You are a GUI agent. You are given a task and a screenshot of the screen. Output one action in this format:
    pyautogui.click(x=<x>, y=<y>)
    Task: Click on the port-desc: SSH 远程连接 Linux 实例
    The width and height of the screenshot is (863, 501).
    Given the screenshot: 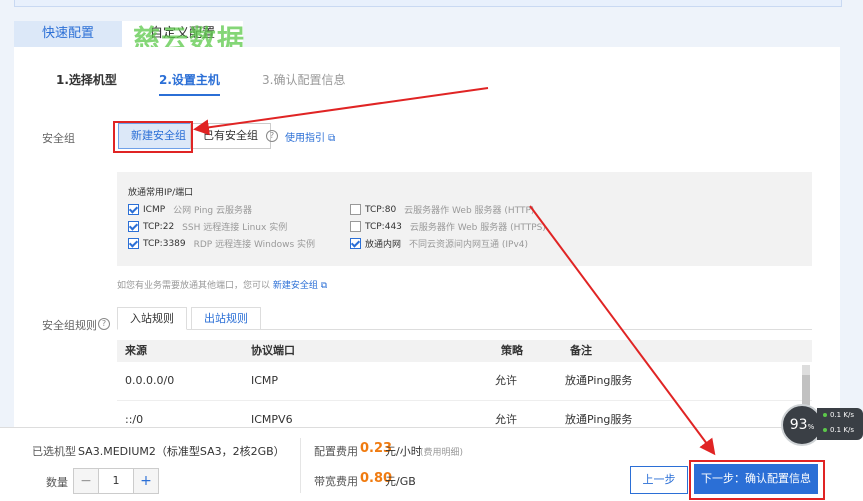 What is the action you would take?
    pyautogui.click(x=235, y=228)
    